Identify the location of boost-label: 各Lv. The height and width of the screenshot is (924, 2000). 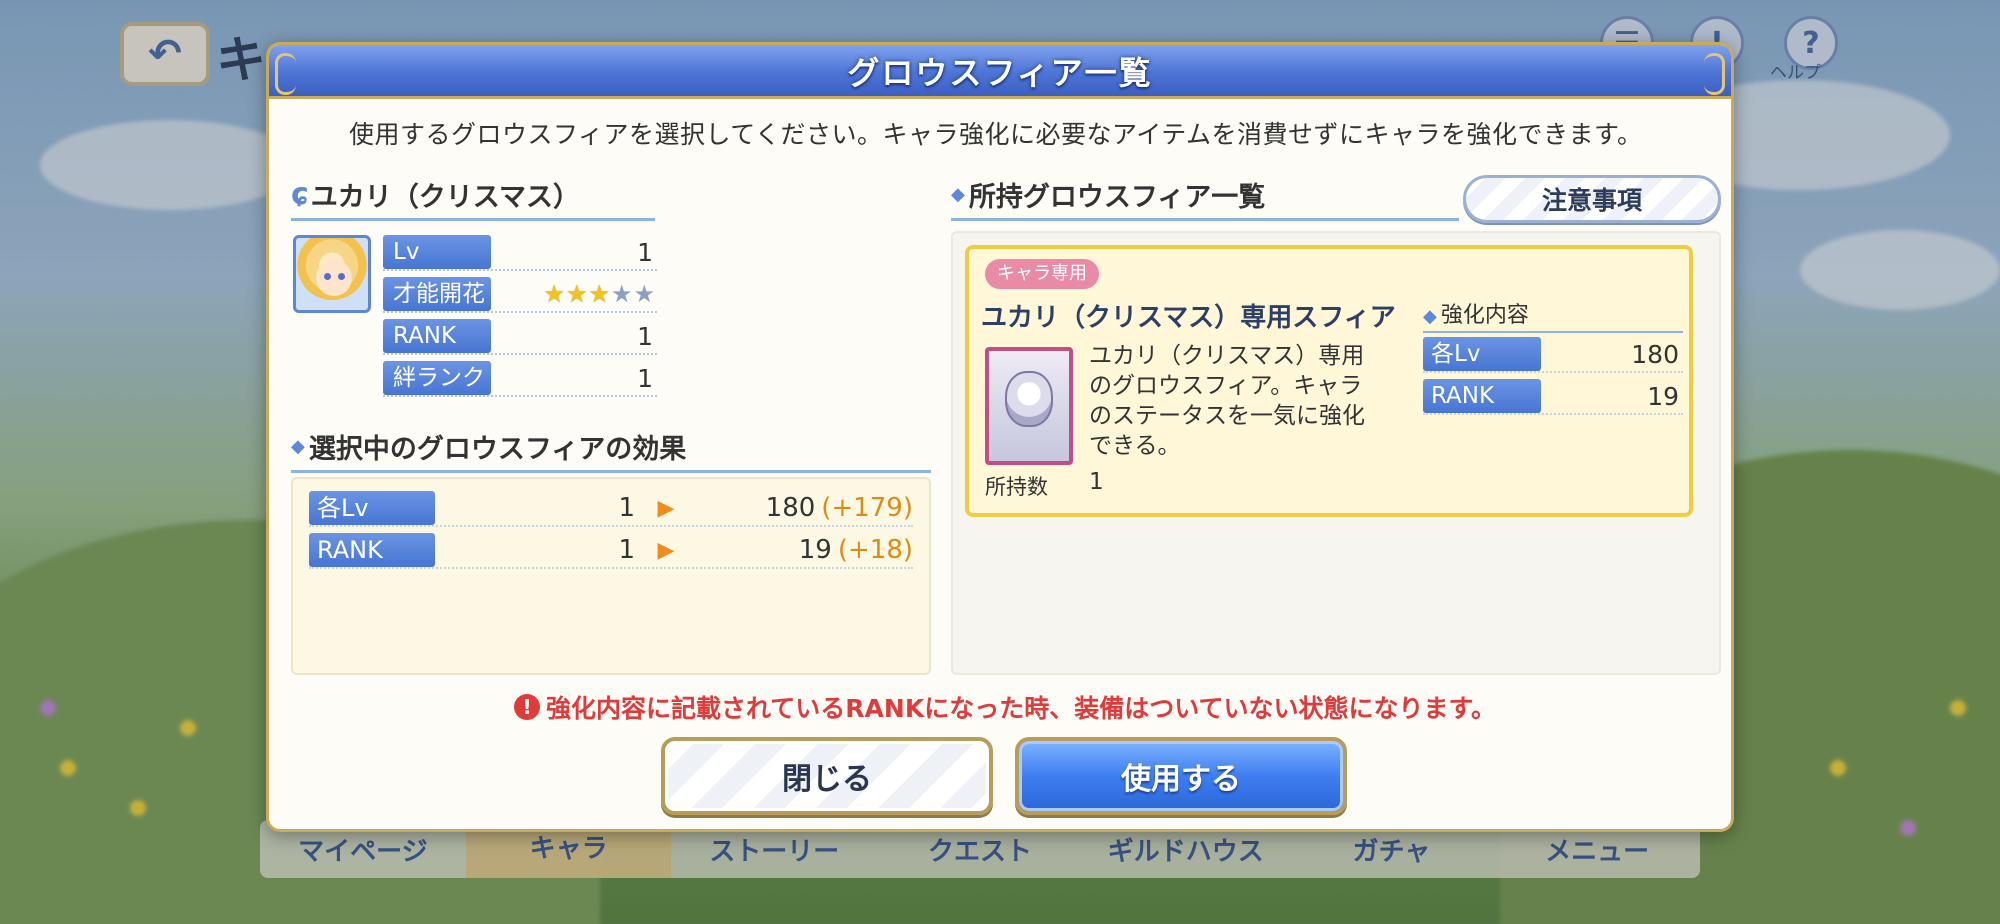
(1482, 354).